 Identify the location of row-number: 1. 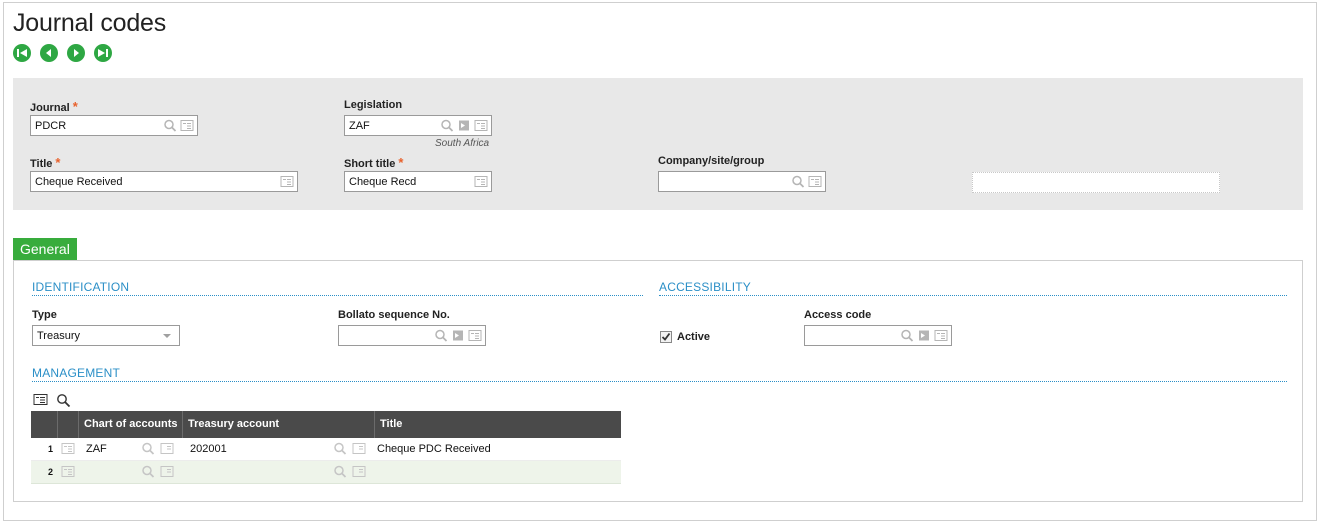
(50, 449).